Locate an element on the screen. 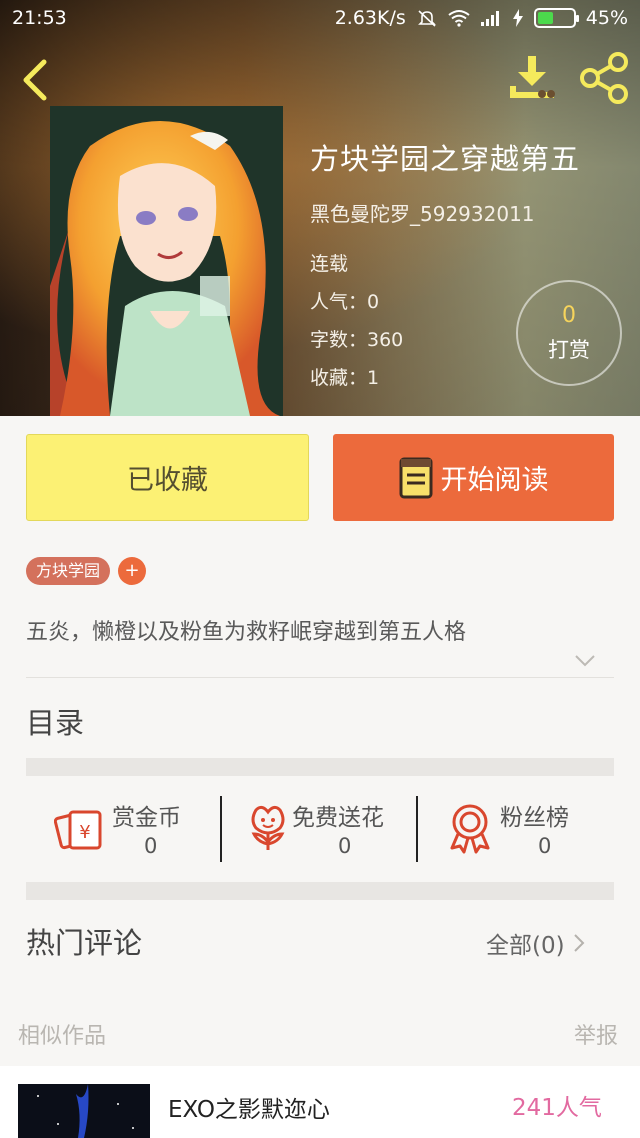  divider is located at coordinates (320, 677).